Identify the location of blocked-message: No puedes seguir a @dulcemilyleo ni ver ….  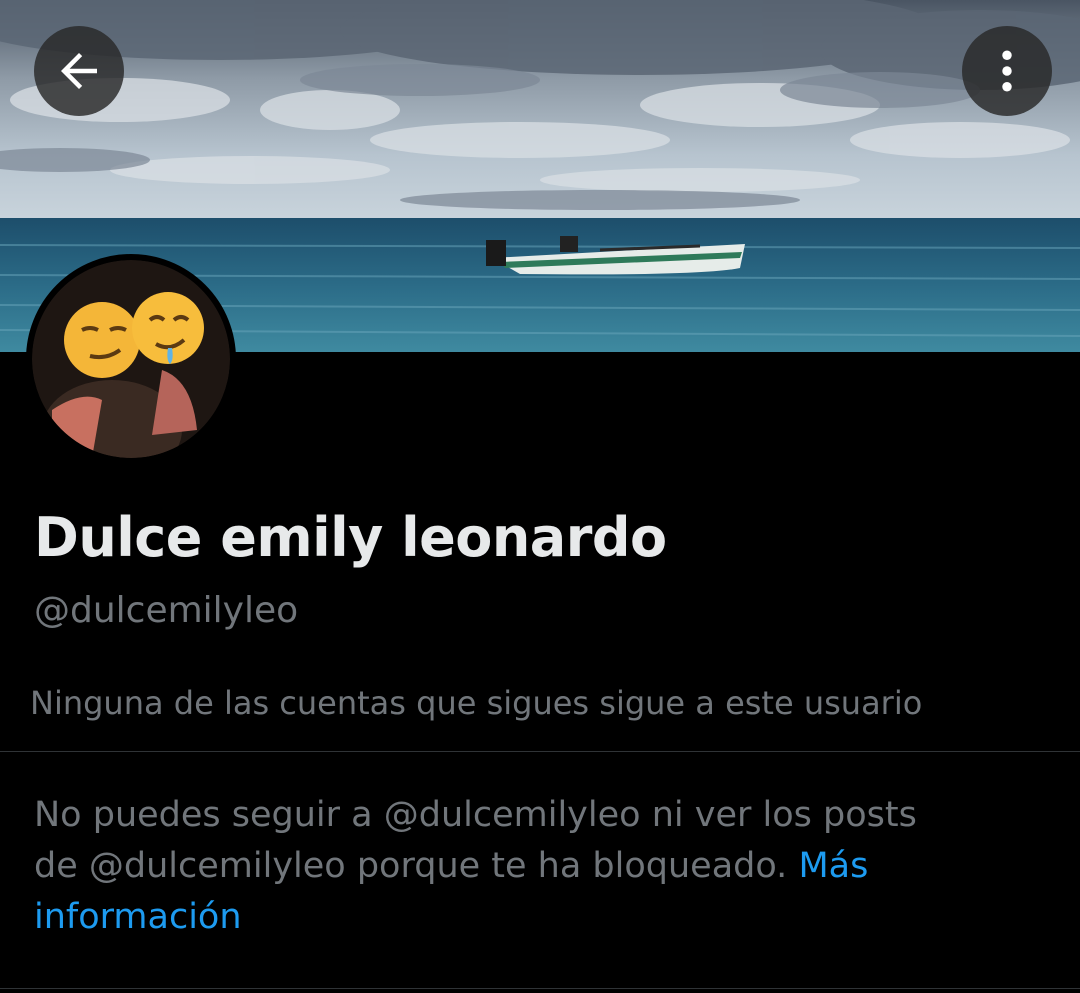
(499, 866).